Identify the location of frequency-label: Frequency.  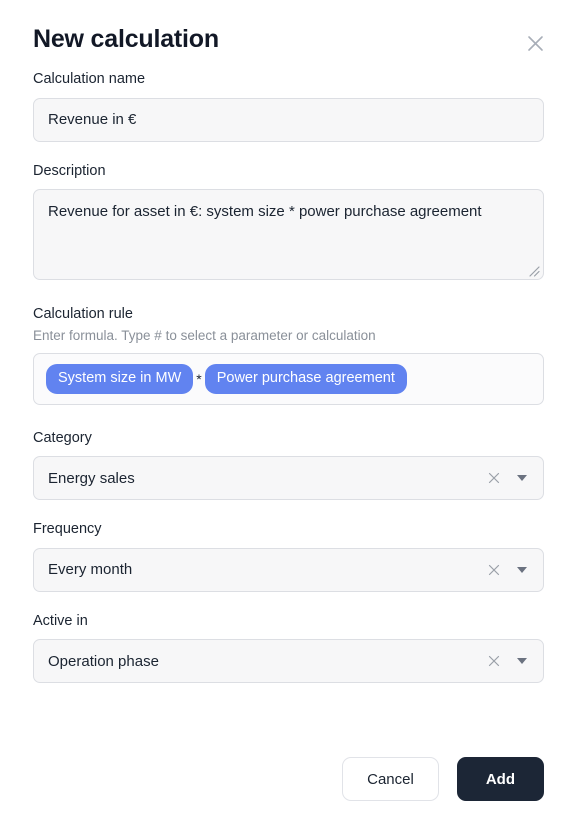
(67, 529).